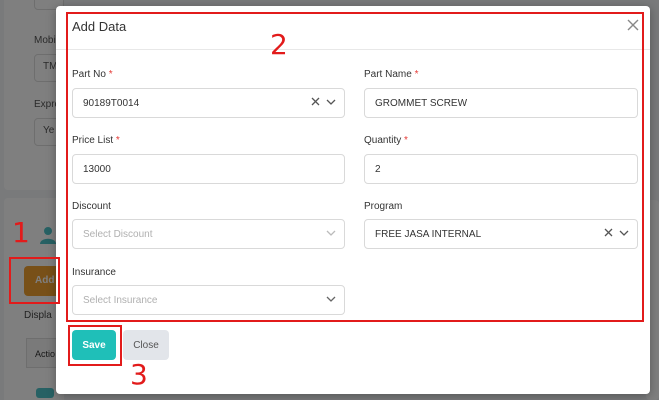 This screenshot has height=400, width=659. Describe the element at coordinates (139, 374) in the screenshot. I see `annotation-number-3: 3` at that location.